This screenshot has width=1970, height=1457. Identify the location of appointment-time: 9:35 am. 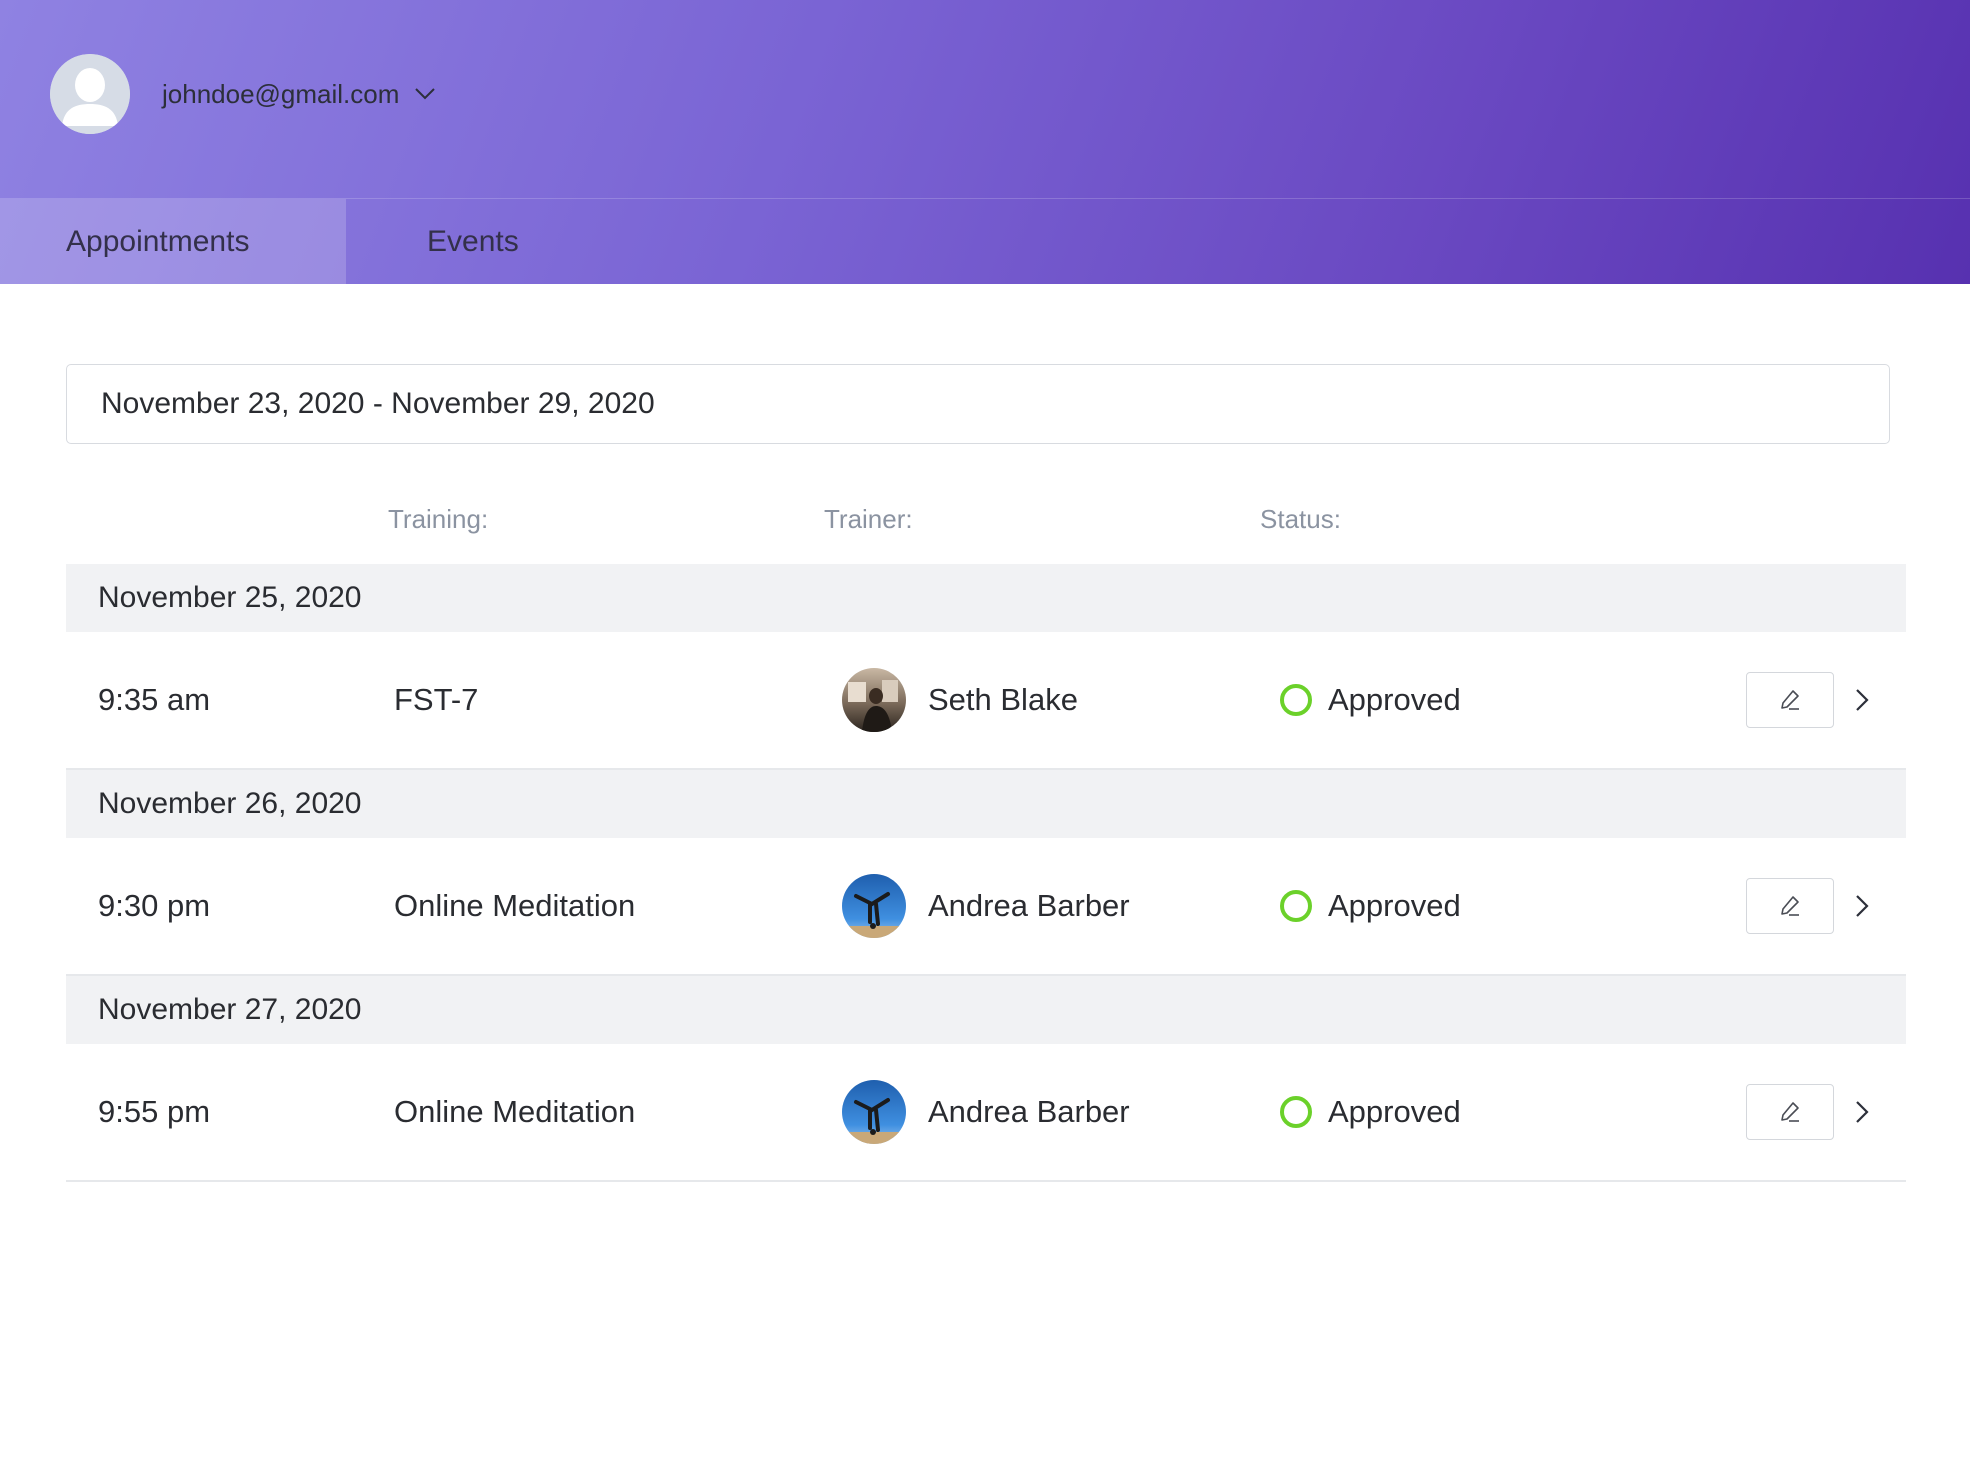
(154, 699).